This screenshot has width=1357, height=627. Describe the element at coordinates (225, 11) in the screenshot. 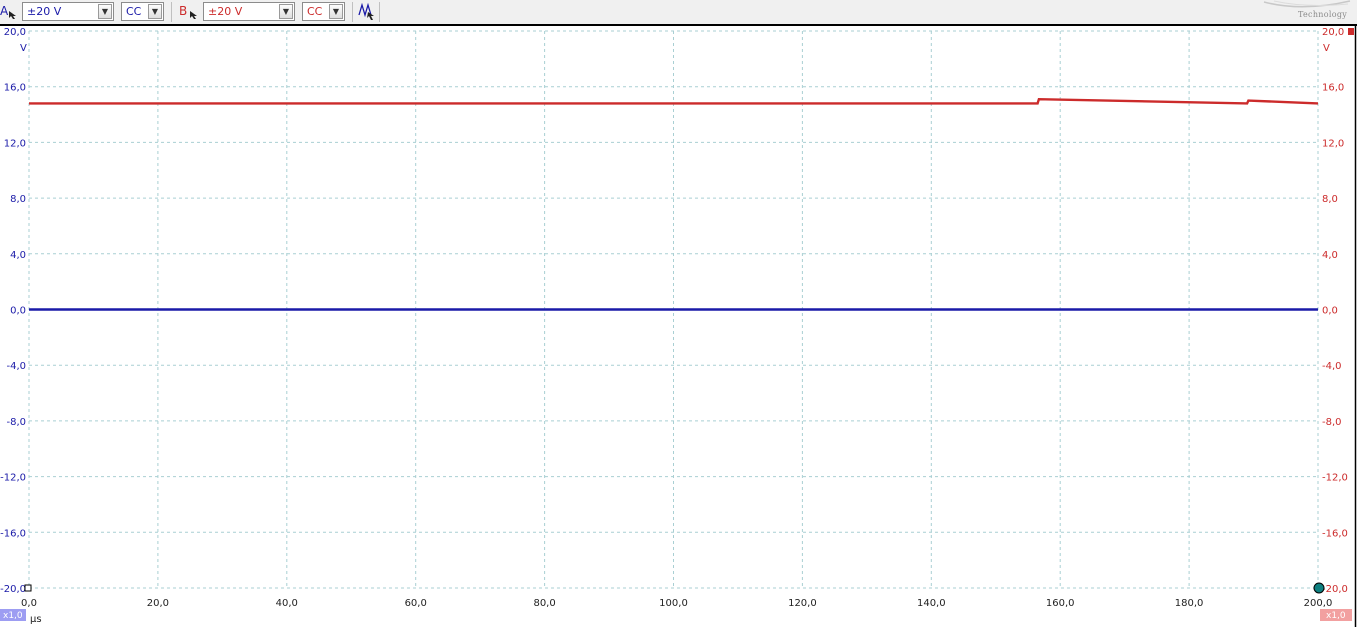

I see `channel-b-range-value: ±20 V` at that location.